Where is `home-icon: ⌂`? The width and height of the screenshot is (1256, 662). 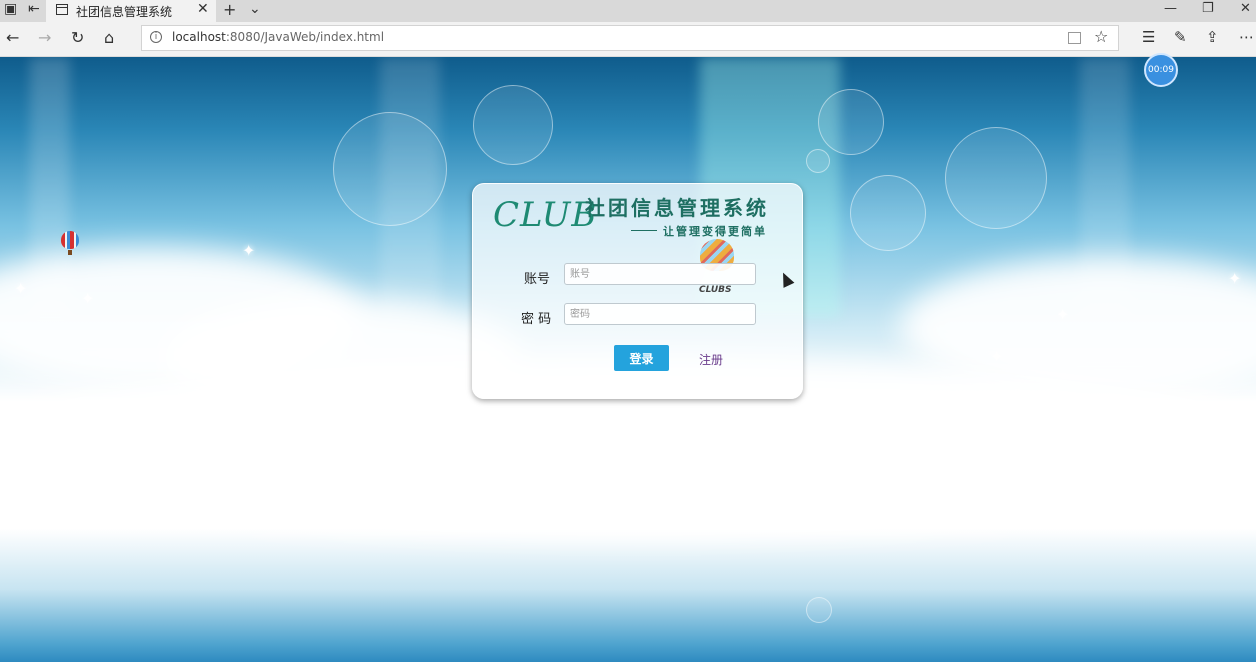
home-icon: ⌂ is located at coordinates (109, 37).